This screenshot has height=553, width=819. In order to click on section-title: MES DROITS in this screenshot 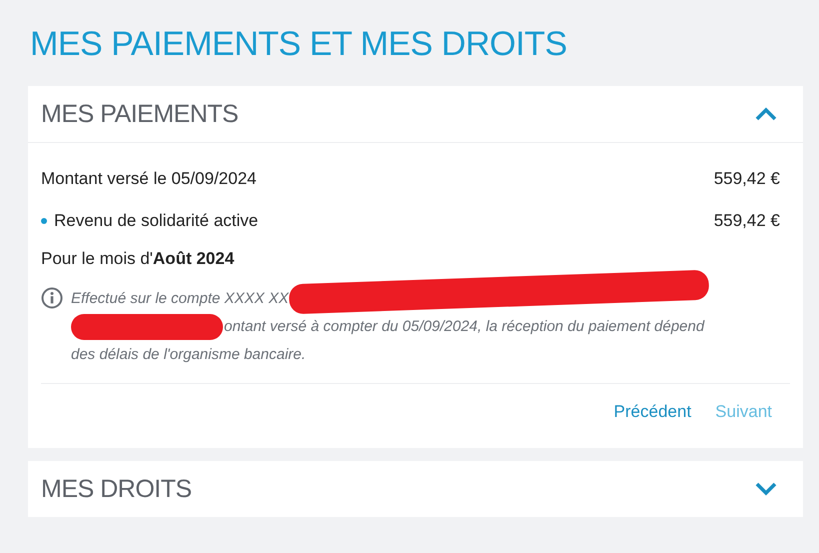, I will do `click(116, 489)`.